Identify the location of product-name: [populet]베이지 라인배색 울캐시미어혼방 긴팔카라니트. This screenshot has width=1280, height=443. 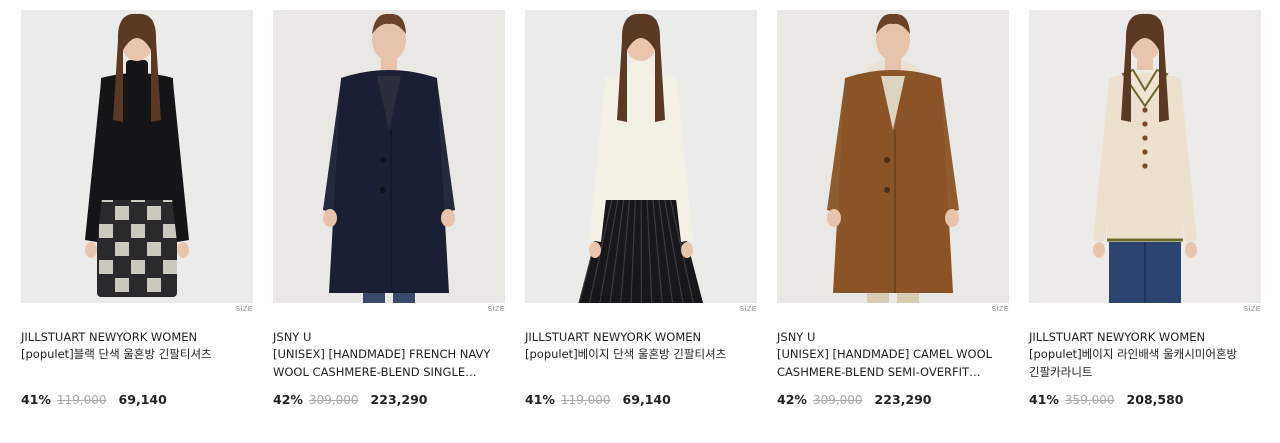
(1141, 363).